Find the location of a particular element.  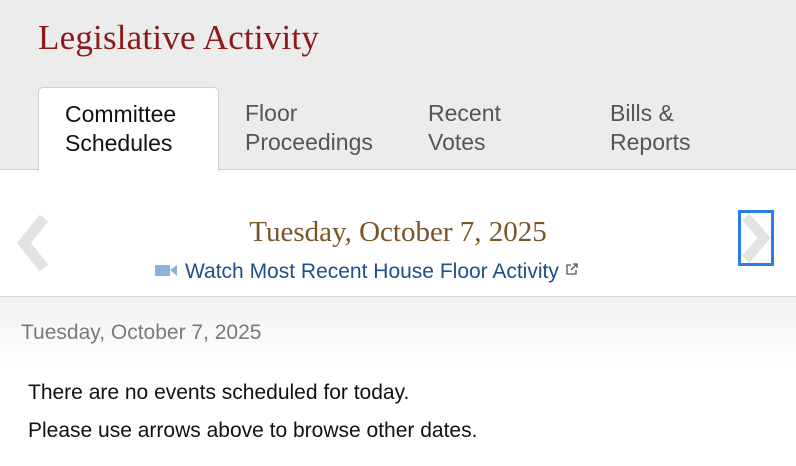

tab-label-line1: Floor is located at coordinates (271, 113).